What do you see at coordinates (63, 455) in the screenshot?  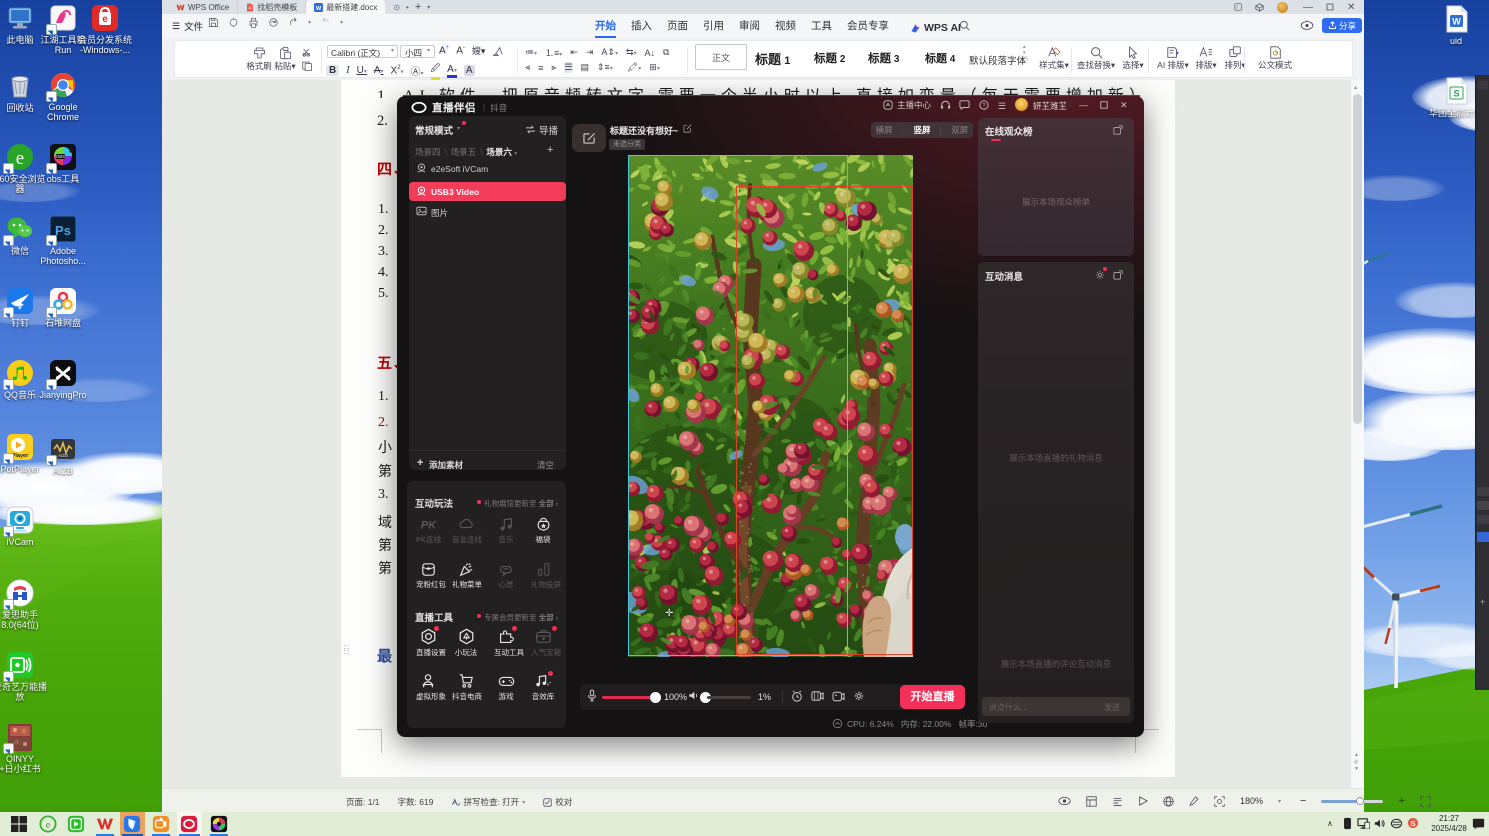 I see `svg-text: AIZB` at bounding box center [63, 455].